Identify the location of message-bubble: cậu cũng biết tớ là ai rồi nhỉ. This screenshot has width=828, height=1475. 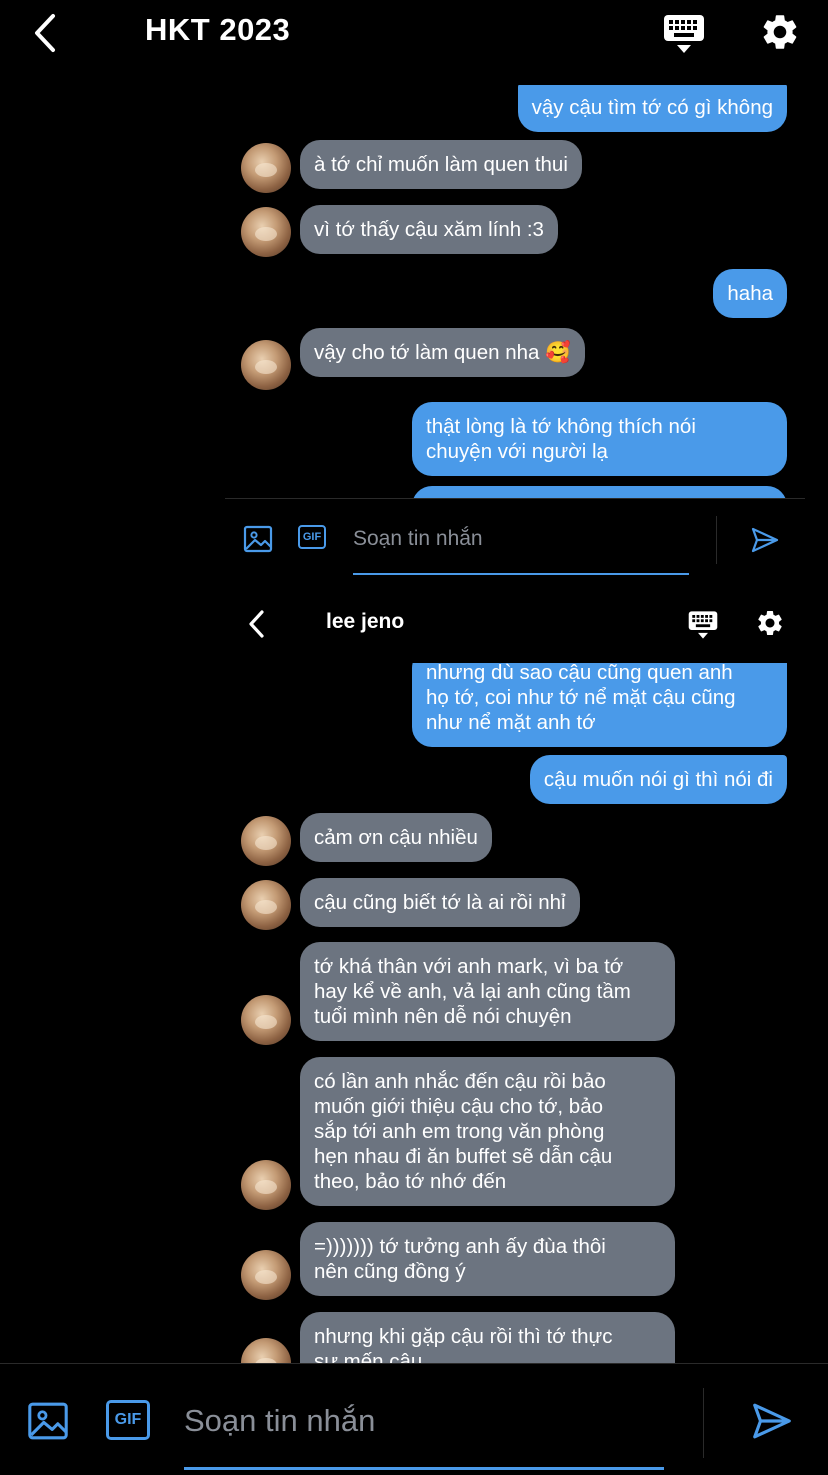
(440, 902).